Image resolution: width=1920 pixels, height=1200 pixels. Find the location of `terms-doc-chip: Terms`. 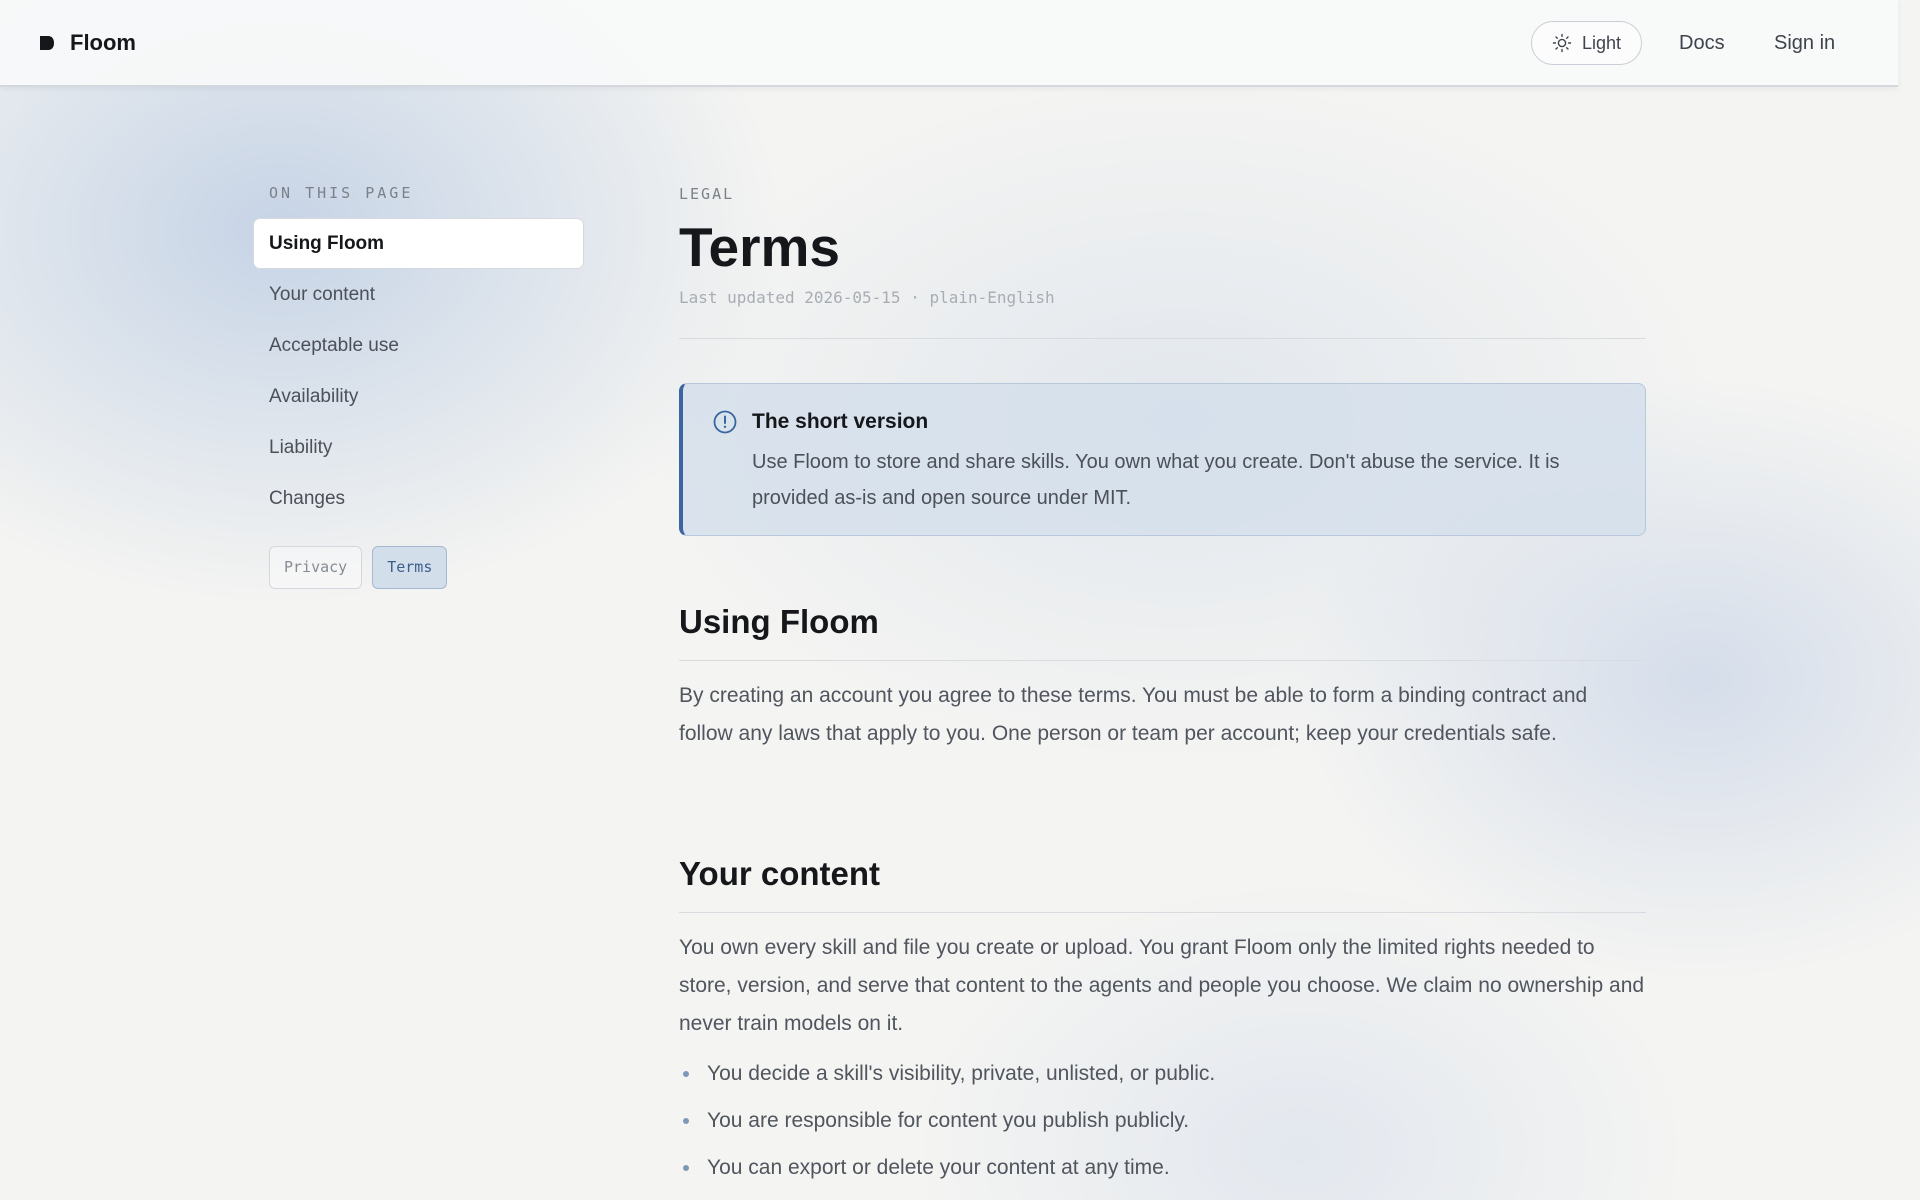

terms-doc-chip: Terms is located at coordinates (410, 567).